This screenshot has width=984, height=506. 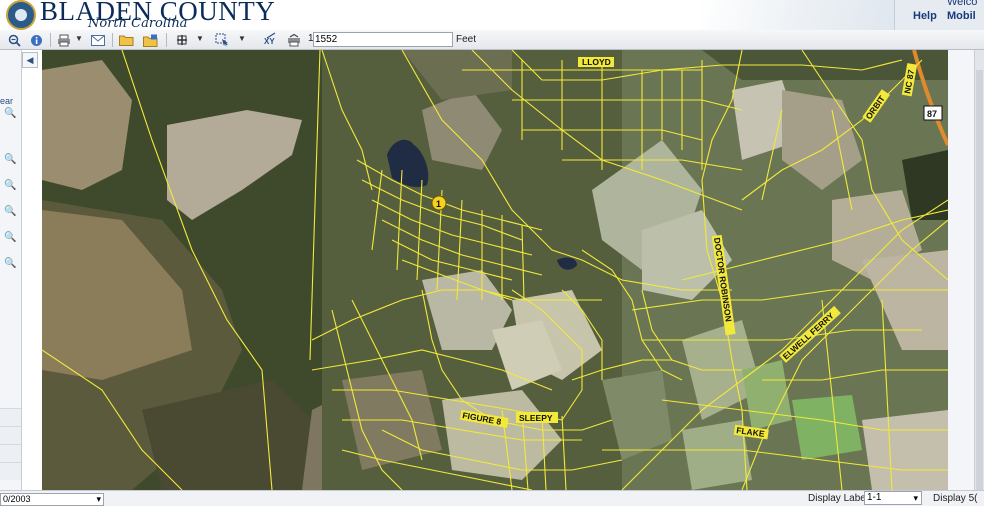 I want to click on state-name-logo: North Carolina, so click(x=138, y=23).